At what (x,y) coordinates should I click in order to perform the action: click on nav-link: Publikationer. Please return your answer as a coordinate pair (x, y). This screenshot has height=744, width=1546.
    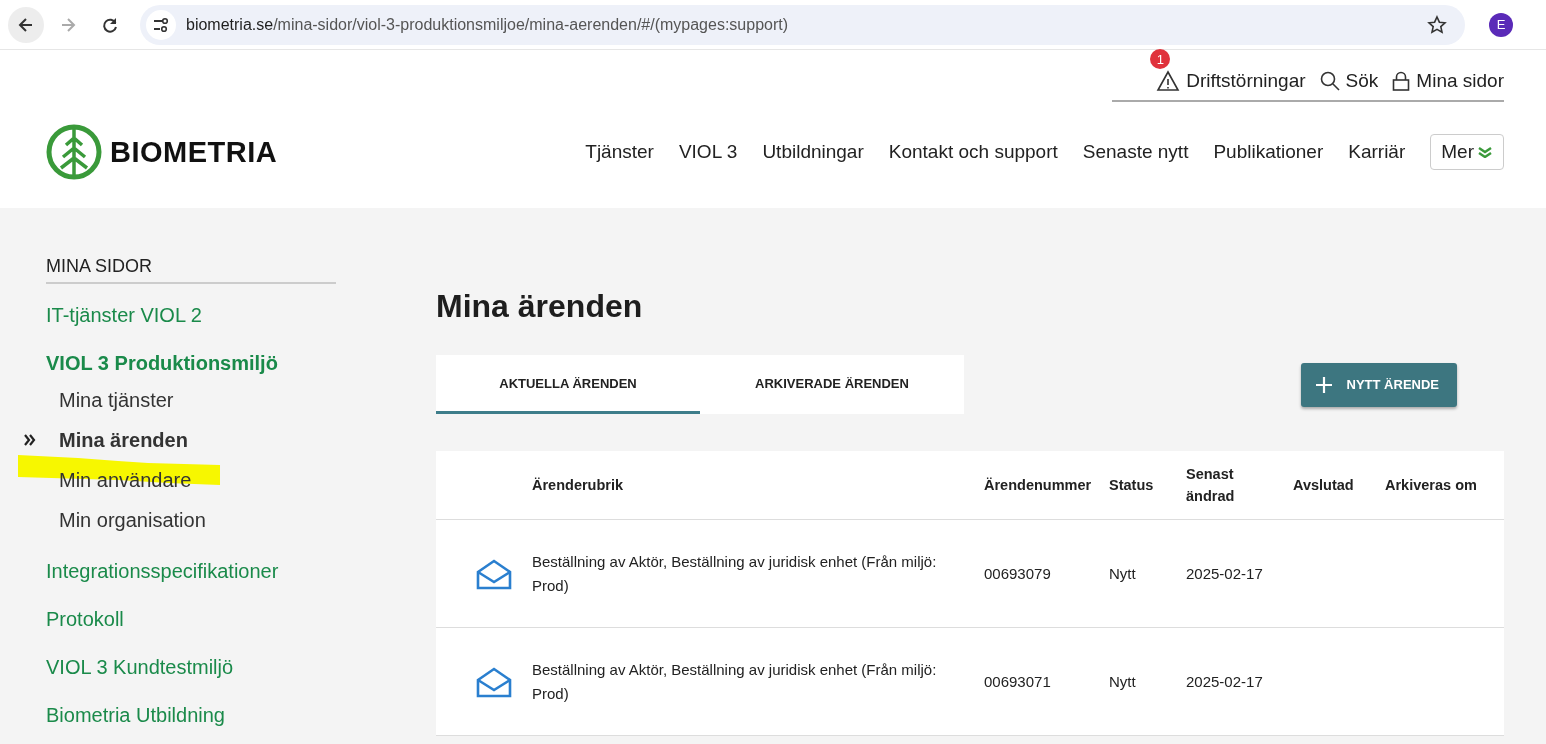
    Looking at the image, I should click on (1268, 152).